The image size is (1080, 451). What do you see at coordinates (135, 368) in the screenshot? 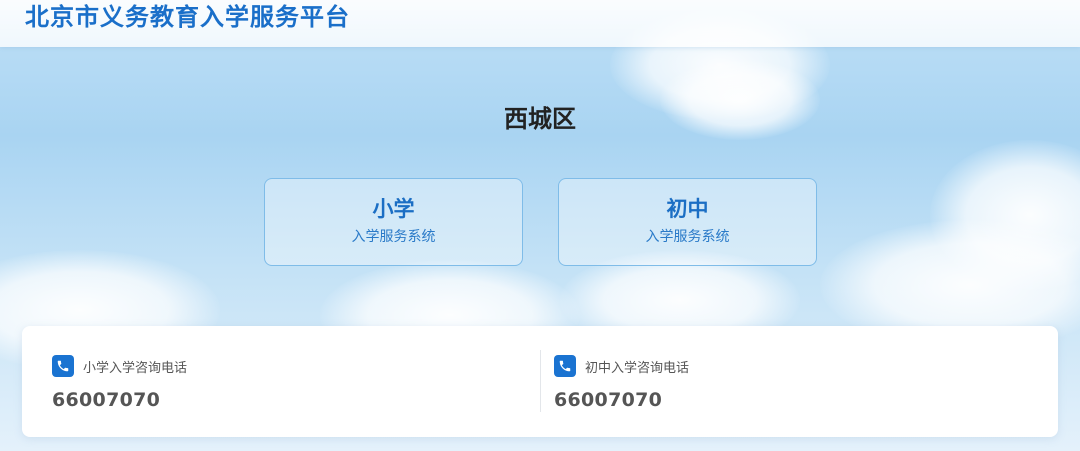
I see `contact-label: 小学入学咨询电话` at bounding box center [135, 368].